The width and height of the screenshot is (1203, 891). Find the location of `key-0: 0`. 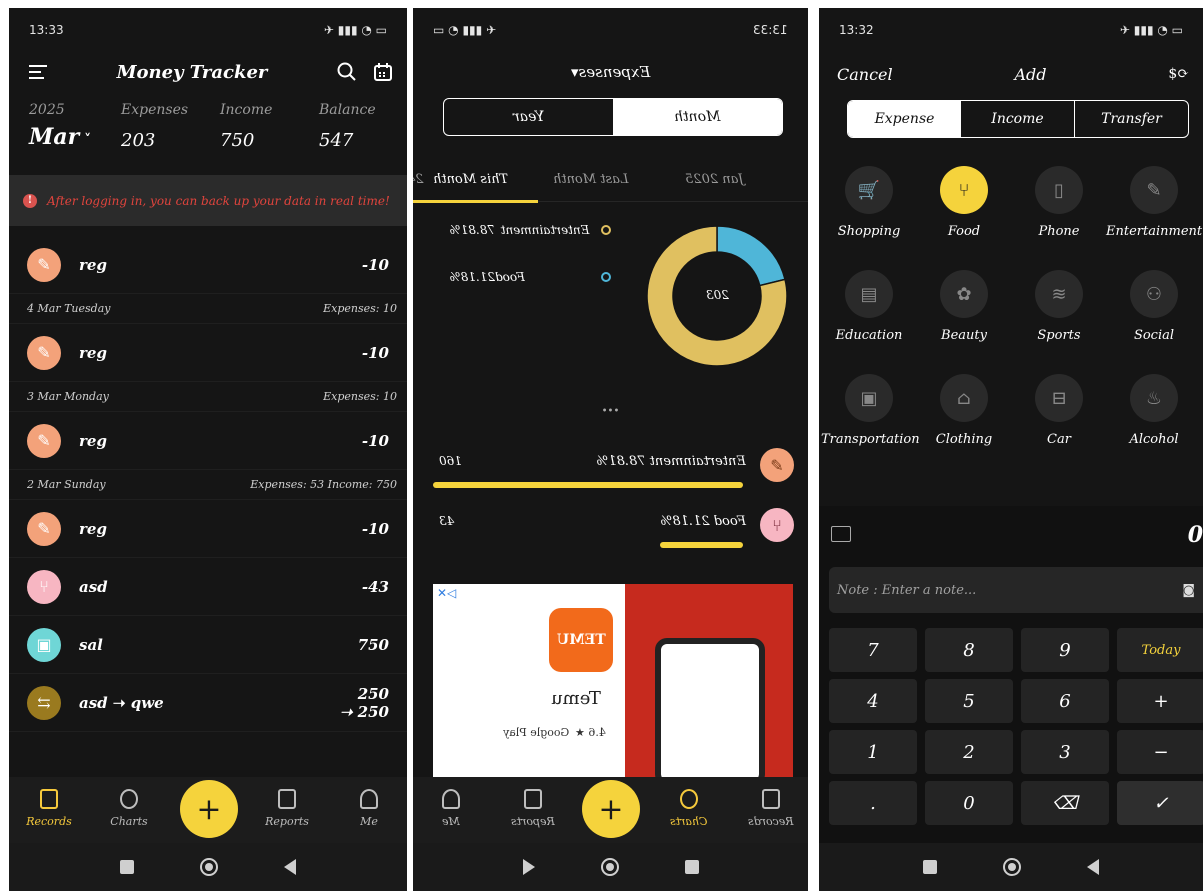

key-0: 0 is located at coordinates (969, 803).